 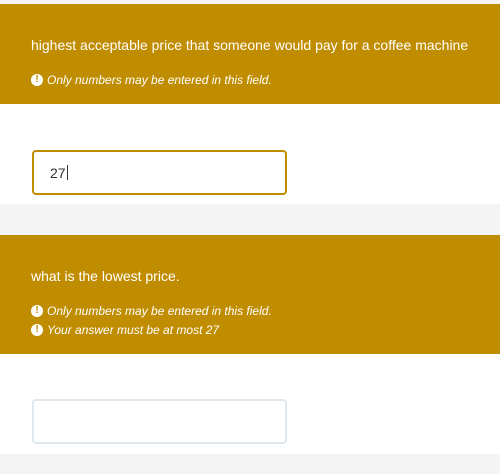 I want to click on validation-tip-text: Your answer must be at most 27, so click(x=133, y=330).